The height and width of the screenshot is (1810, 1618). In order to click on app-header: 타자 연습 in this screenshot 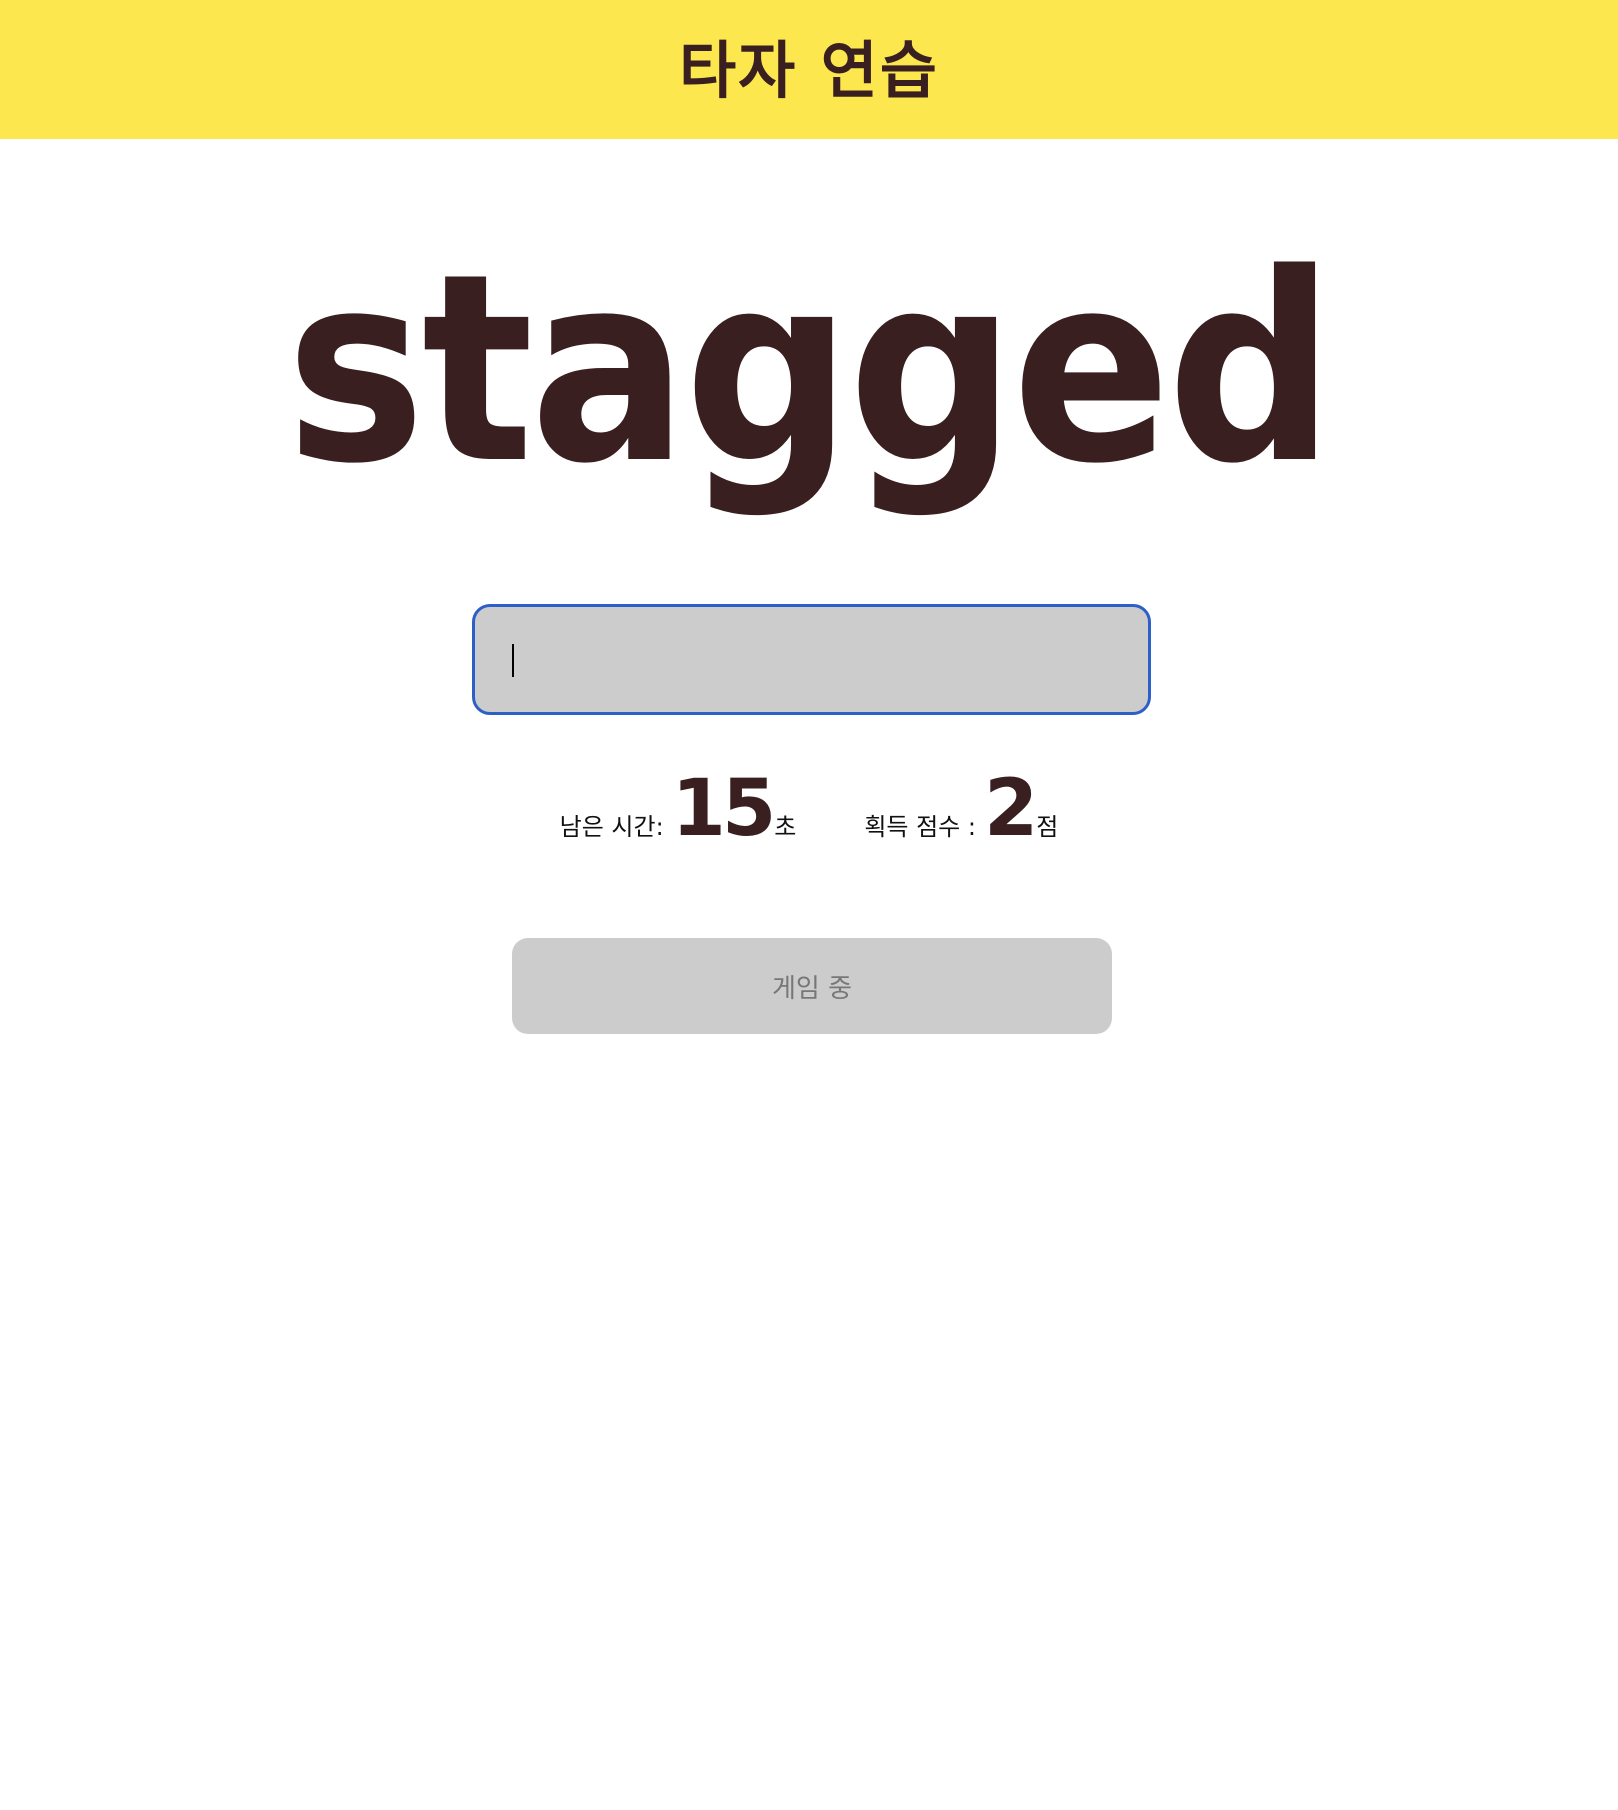, I will do `click(809, 69)`.